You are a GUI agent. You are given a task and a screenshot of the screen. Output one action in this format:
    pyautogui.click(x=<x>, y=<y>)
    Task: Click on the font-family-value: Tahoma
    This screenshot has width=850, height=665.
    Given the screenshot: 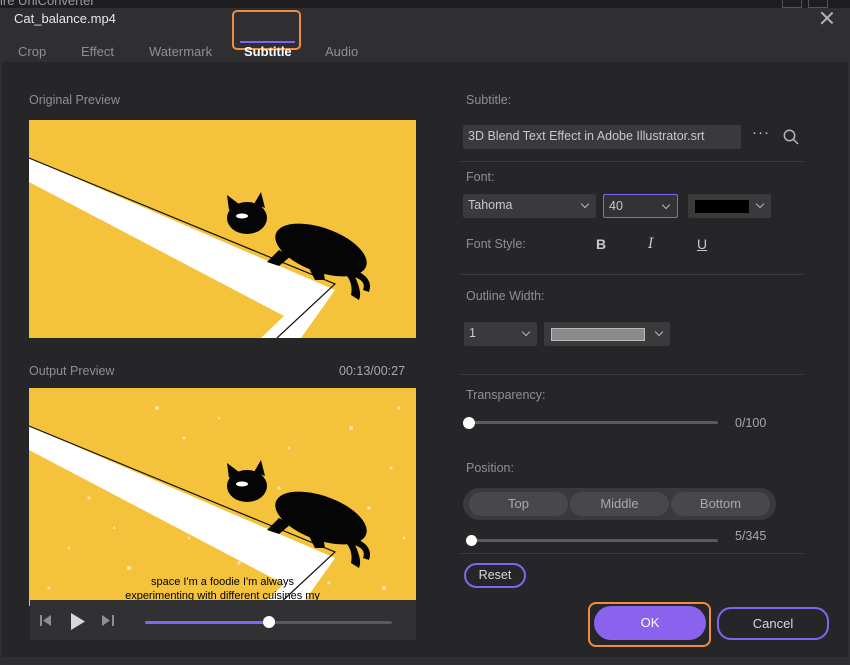 What is the action you would take?
    pyautogui.click(x=490, y=205)
    